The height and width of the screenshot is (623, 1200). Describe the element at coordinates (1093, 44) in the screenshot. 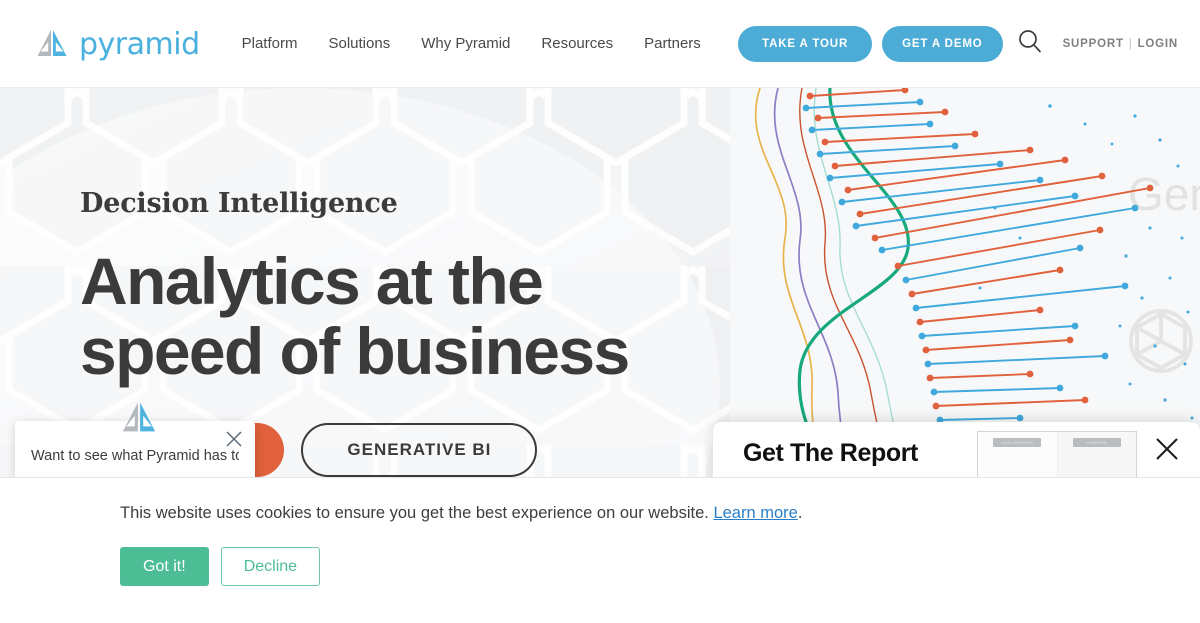

I see `support-link: SUPPORT` at that location.